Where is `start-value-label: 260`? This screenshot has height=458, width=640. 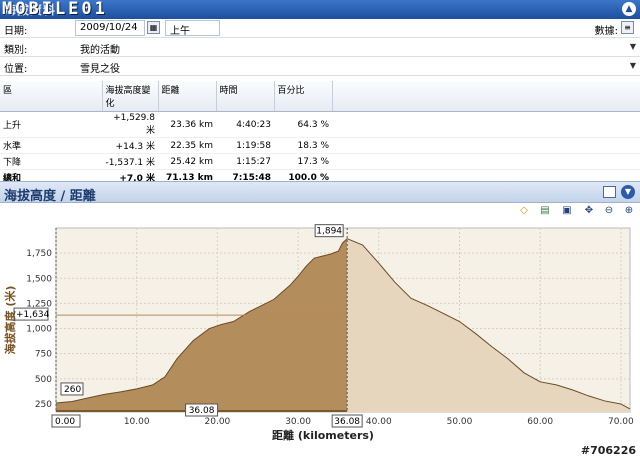
start-value-label: 260 is located at coordinates (72, 390).